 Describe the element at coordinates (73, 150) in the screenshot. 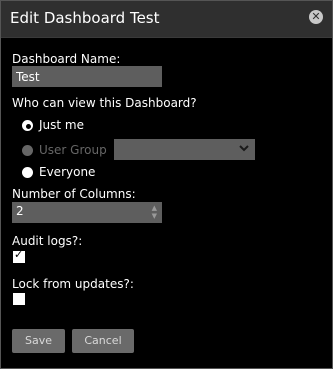

I see `radio-user-group-label: User Group` at that location.